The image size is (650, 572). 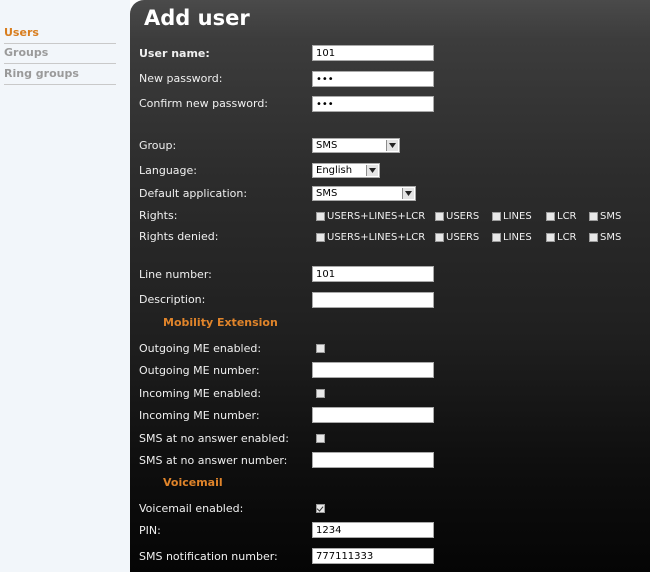 What do you see at coordinates (199, 415) in the screenshot?
I see `incoming-me-number-label: Incoming ME number:` at bounding box center [199, 415].